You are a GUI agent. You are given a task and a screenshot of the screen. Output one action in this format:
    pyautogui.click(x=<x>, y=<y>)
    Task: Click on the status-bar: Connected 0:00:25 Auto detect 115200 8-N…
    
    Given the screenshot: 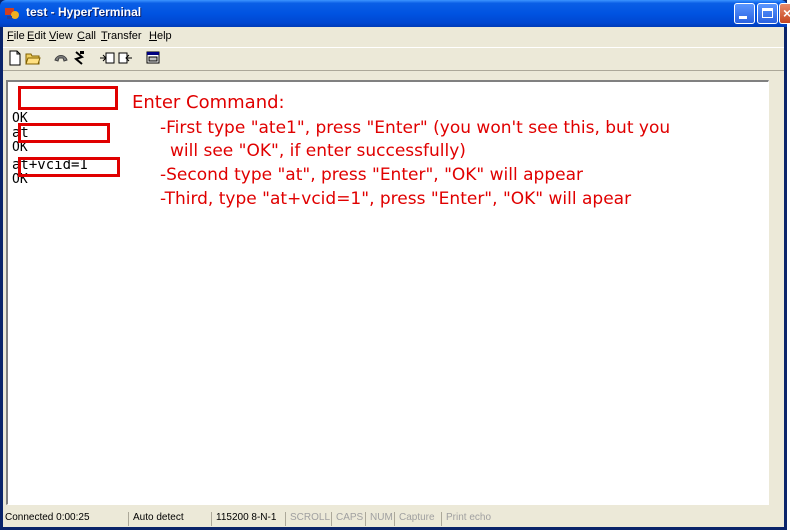 What is the action you would take?
    pyautogui.click(x=393, y=518)
    